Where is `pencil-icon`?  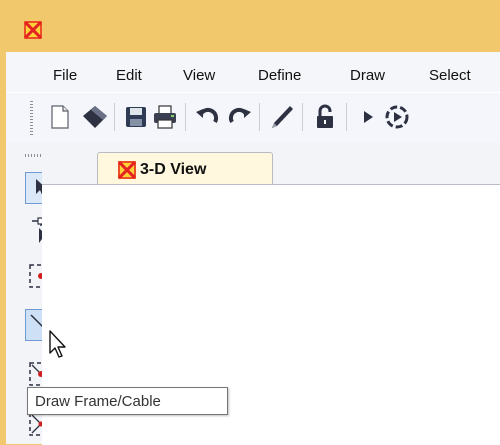
pencil-icon is located at coordinates (282, 117).